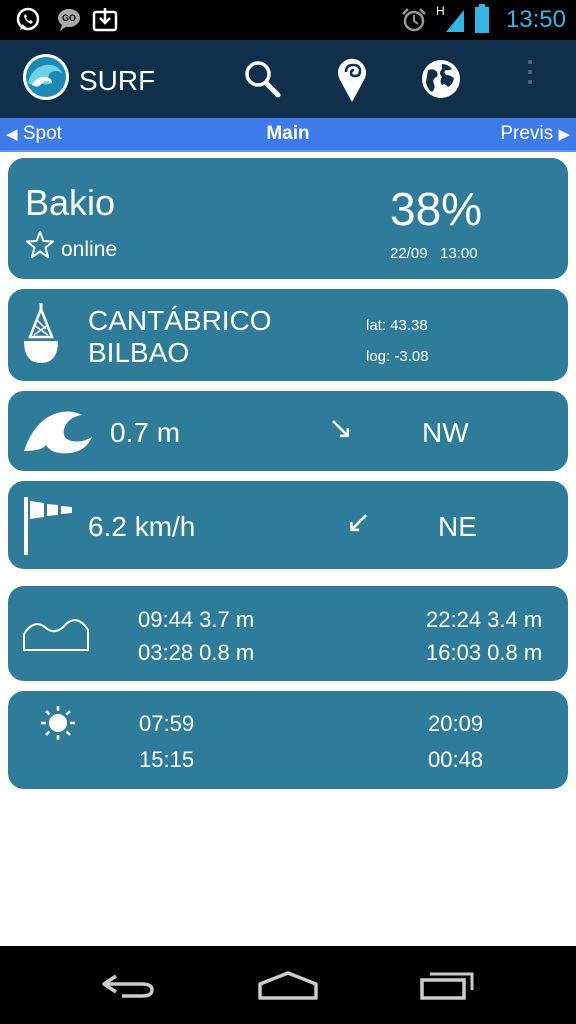  Describe the element at coordinates (167, 759) in the screenshot. I see `moonrise-time: 15:15` at that location.